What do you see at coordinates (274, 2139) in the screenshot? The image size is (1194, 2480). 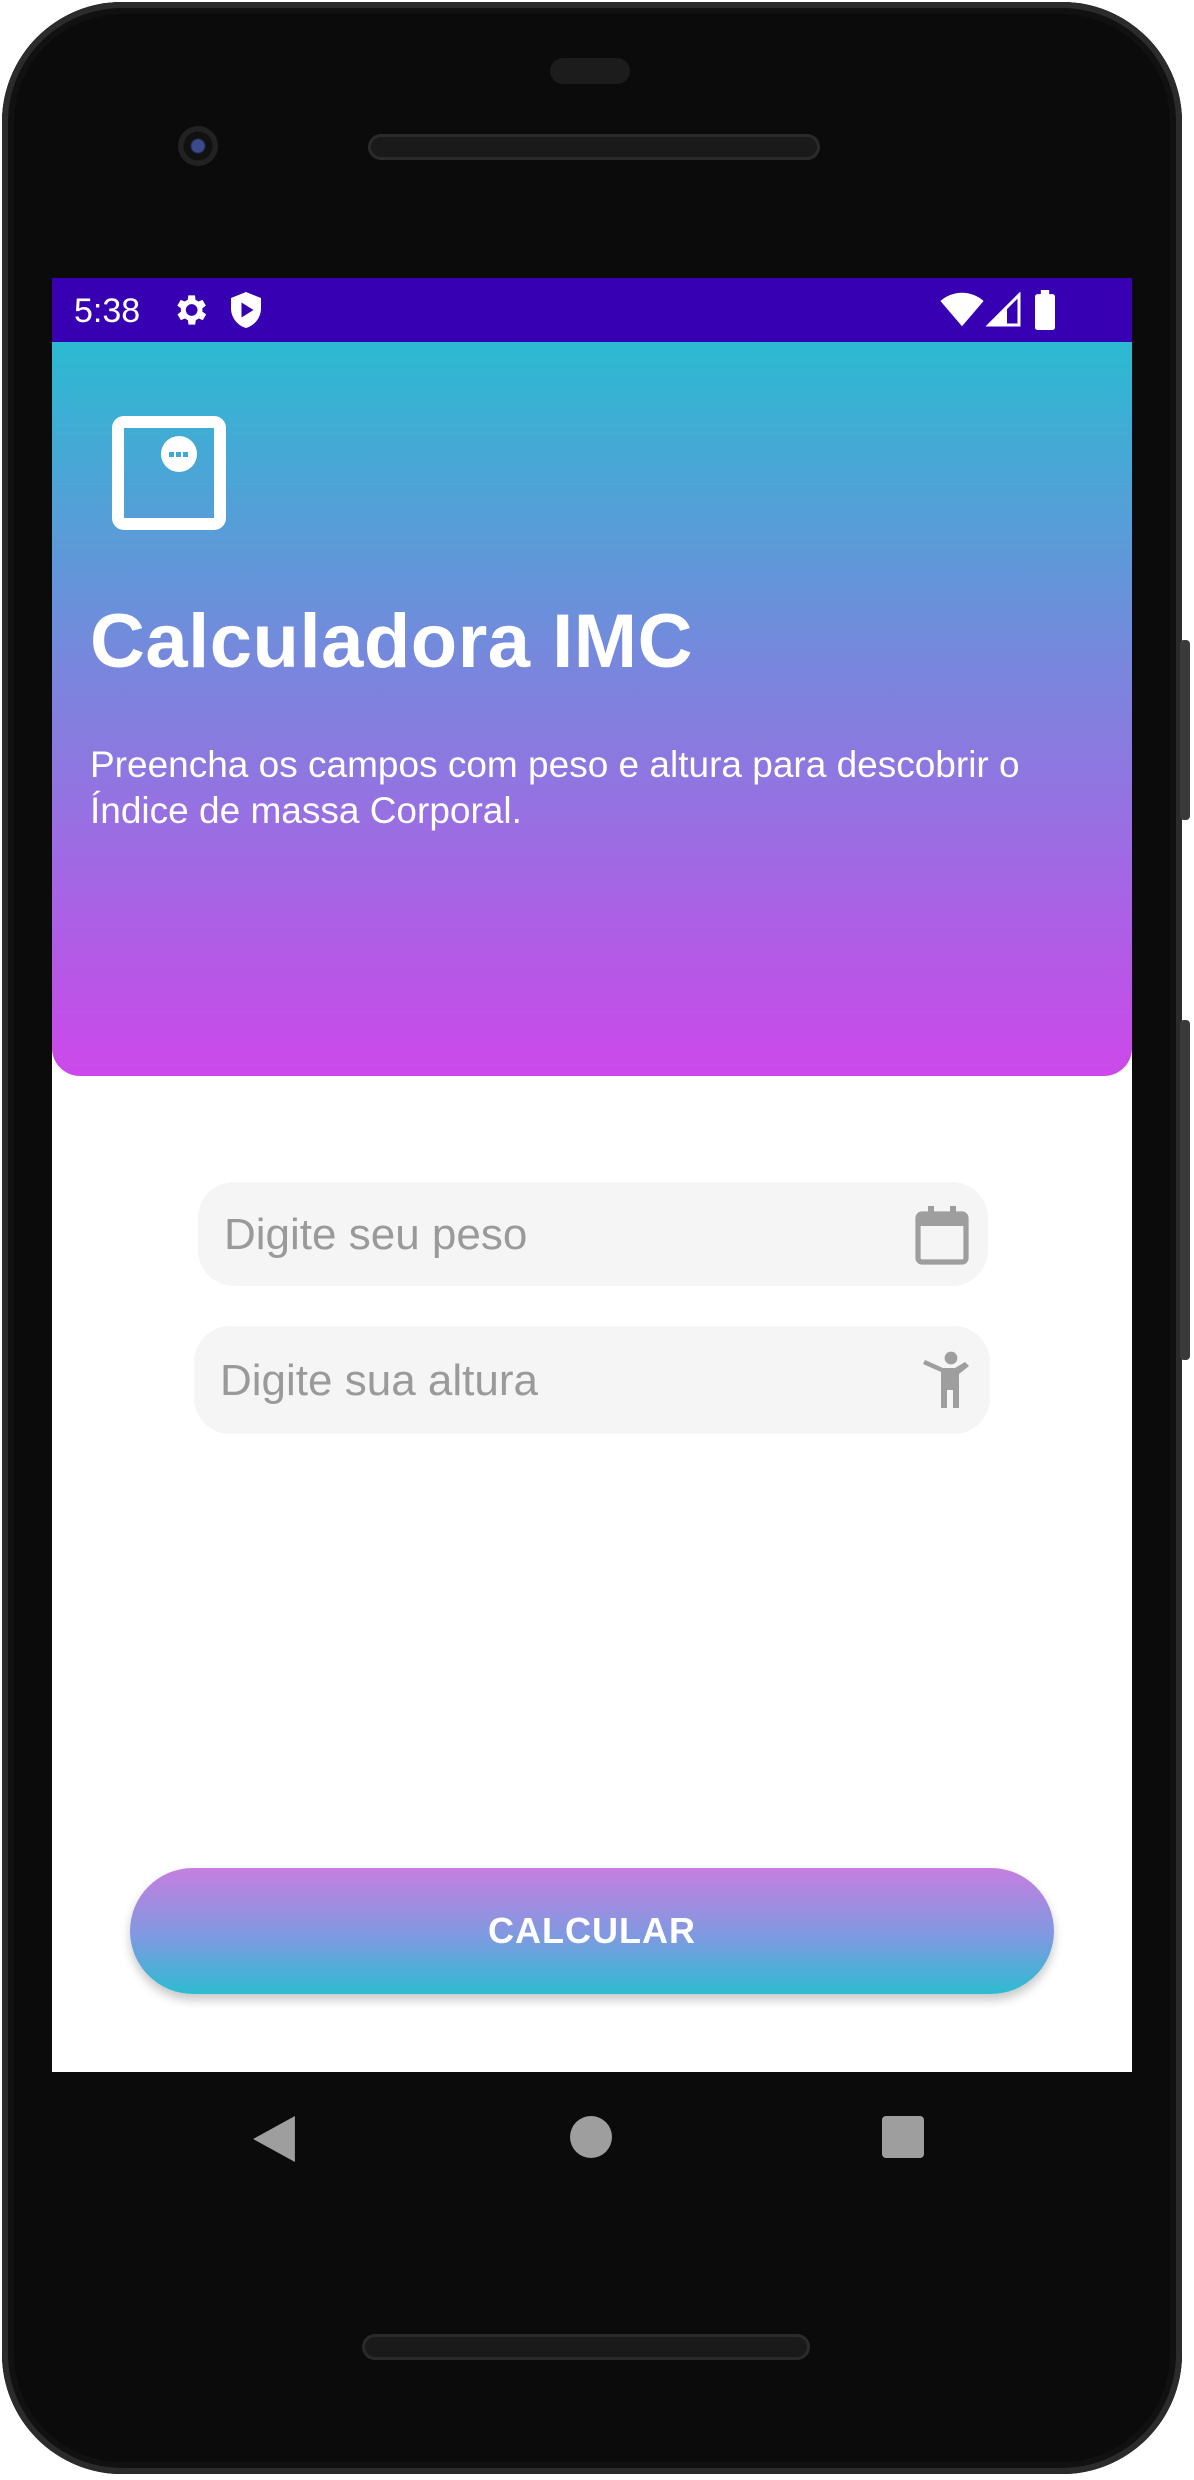 I see `back-icon` at bounding box center [274, 2139].